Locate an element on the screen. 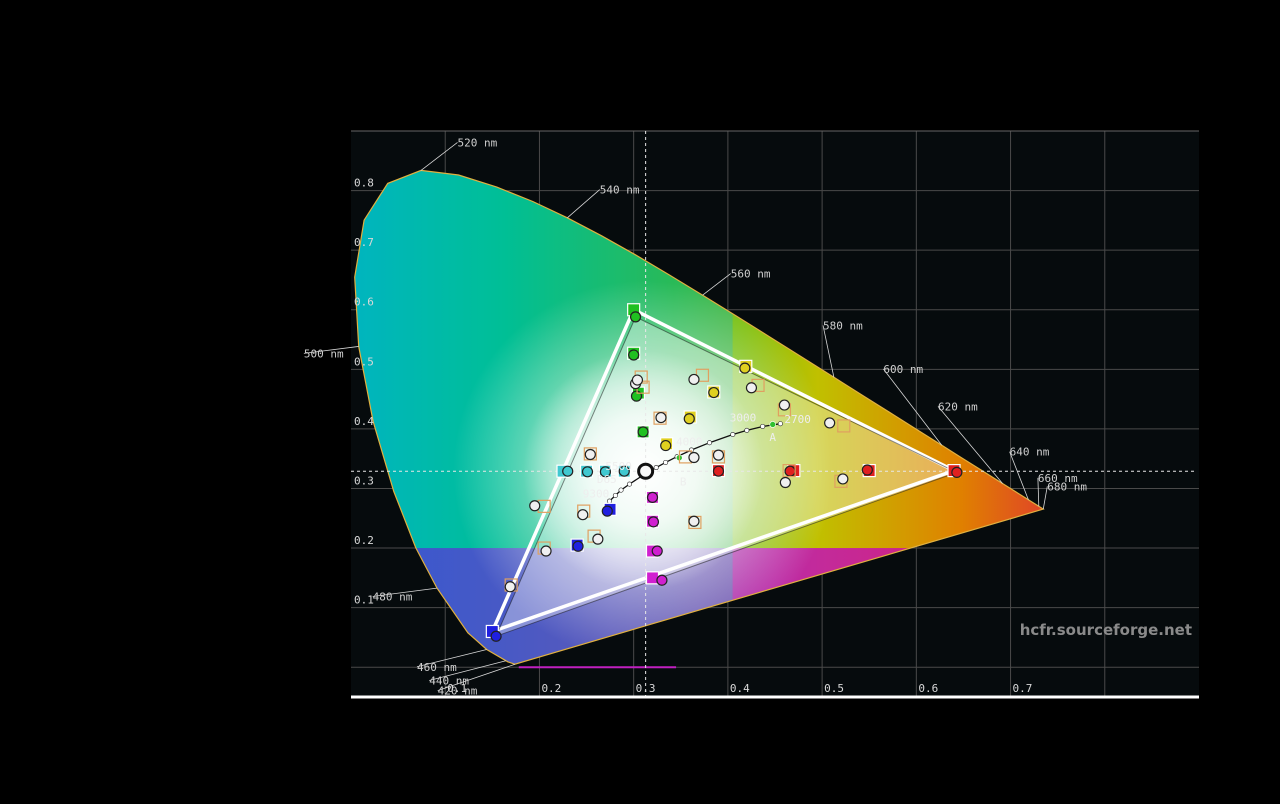 The height and width of the screenshot is (804, 1280). wavelength-label: 560 nm is located at coordinates (751, 274).